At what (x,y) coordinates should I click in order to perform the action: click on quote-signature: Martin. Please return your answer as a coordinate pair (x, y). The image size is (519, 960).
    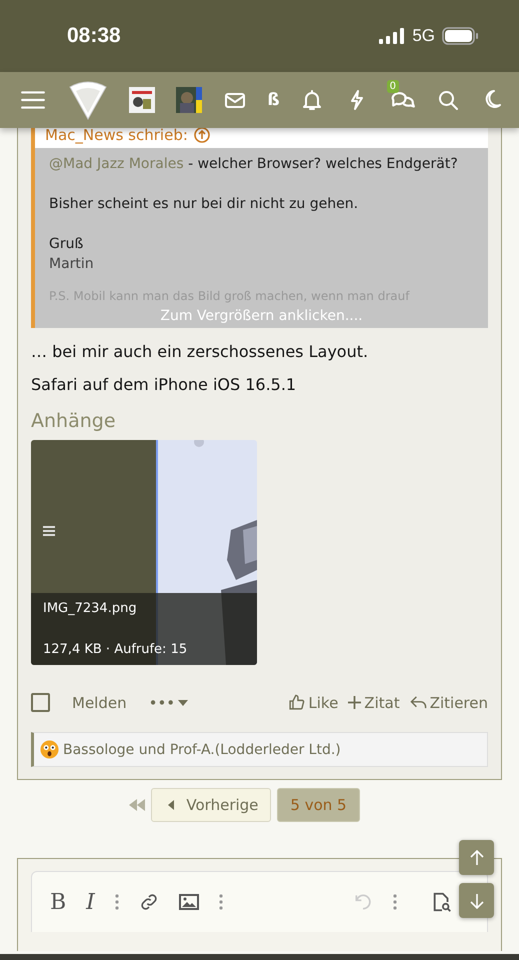
    Looking at the image, I should click on (72, 264).